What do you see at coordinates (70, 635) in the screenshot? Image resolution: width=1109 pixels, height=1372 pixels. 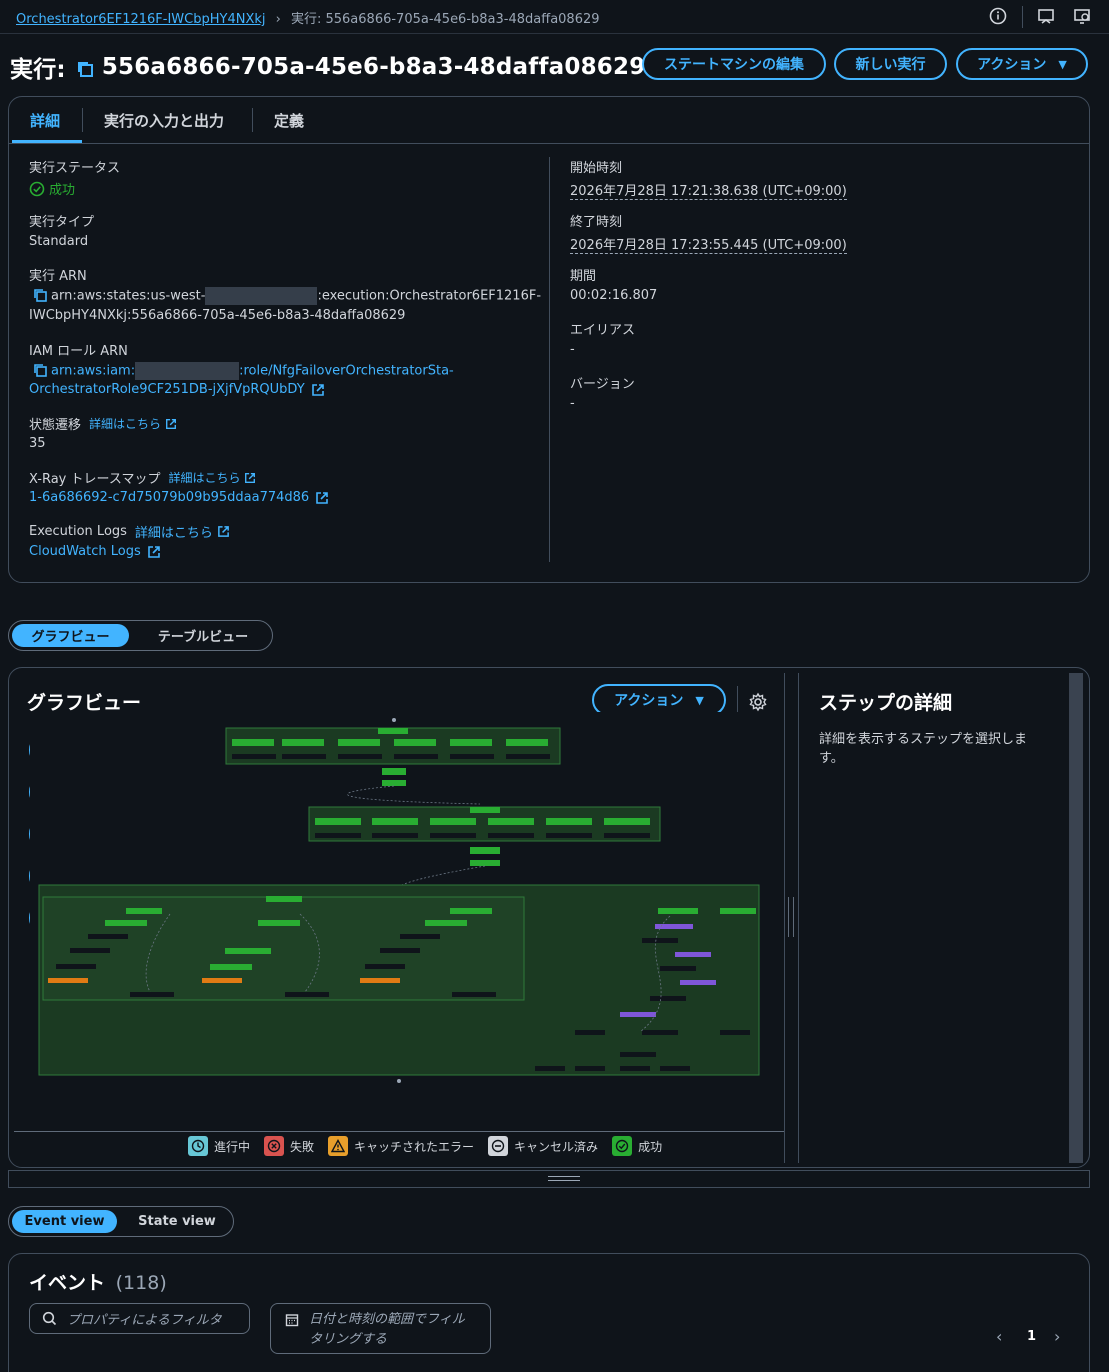 I see `graph-view-toggle: グラフビュー` at bounding box center [70, 635].